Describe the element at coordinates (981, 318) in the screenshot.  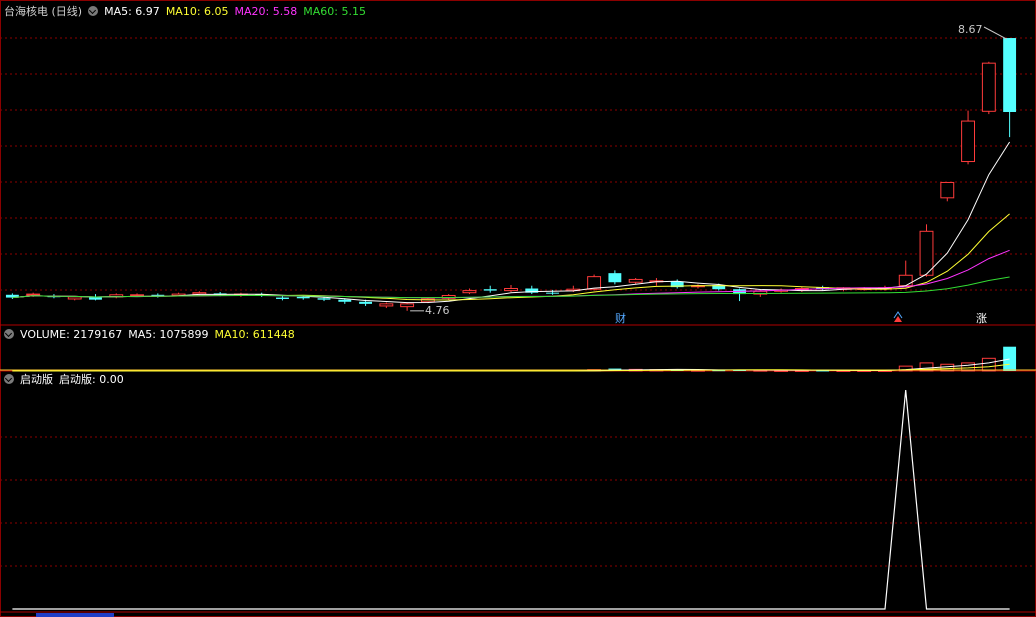
I see `event-mark-zhang: 涨` at that location.